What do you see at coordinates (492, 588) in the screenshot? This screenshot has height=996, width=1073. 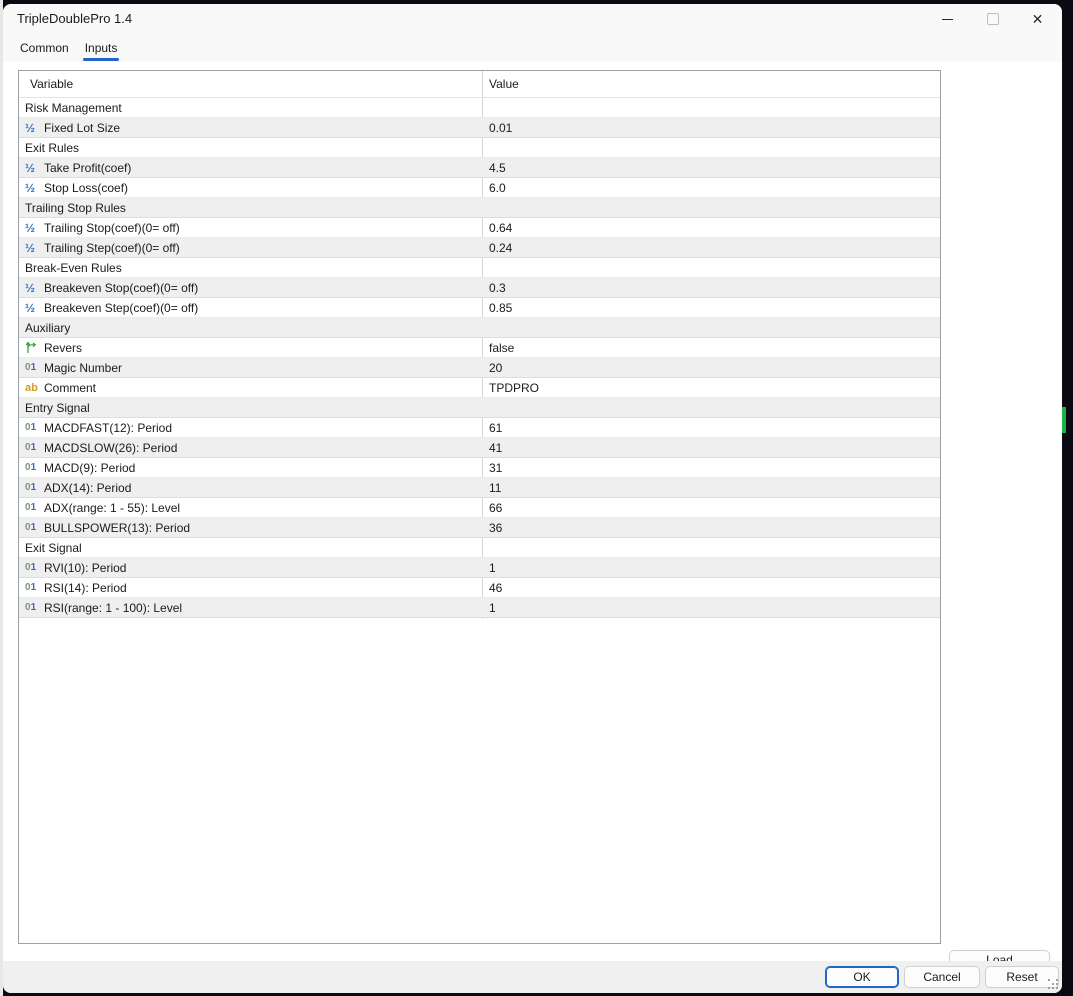 I see `value-cell: 46` at bounding box center [492, 588].